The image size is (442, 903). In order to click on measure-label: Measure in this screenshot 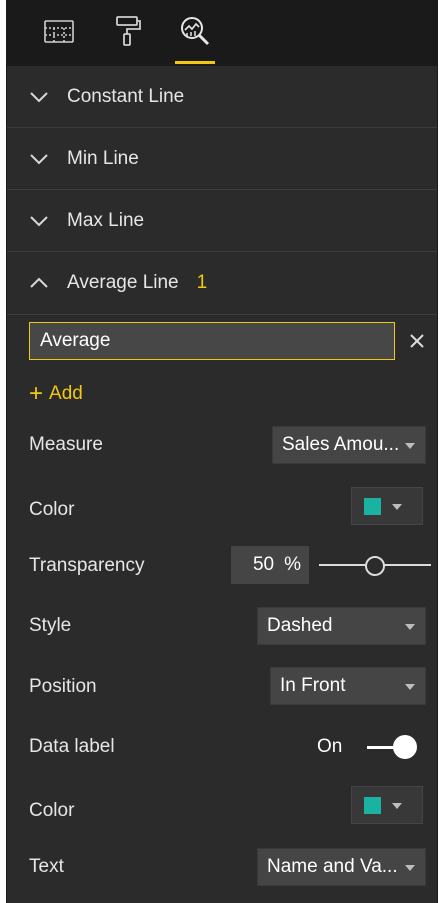, I will do `click(66, 444)`.